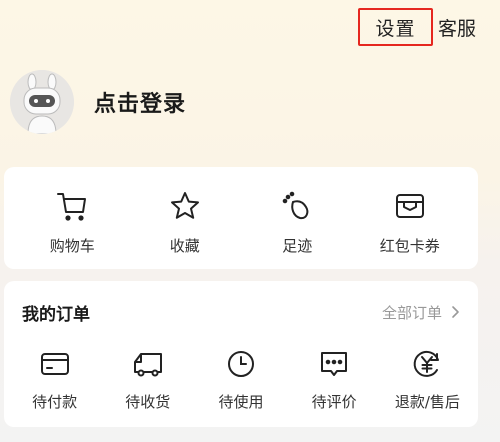 This screenshot has width=500, height=442. Describe the element at coordinates (185, 206) in the screenshot. I see `star-icon` at that location.